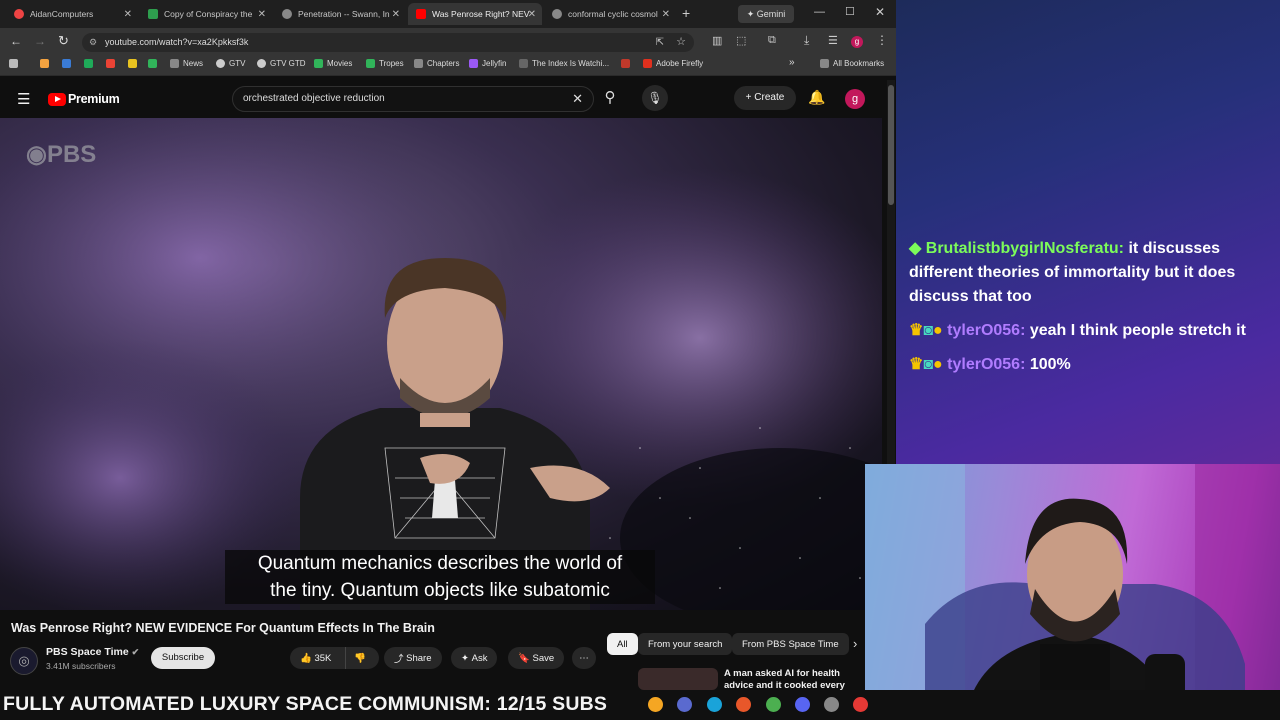 The height and width of the screenshot is (720, 1280). What do you see at coordinates (882, 40) in the screenshot?
I see `menu-icon: ⋮` at bounding box center [882, 40].